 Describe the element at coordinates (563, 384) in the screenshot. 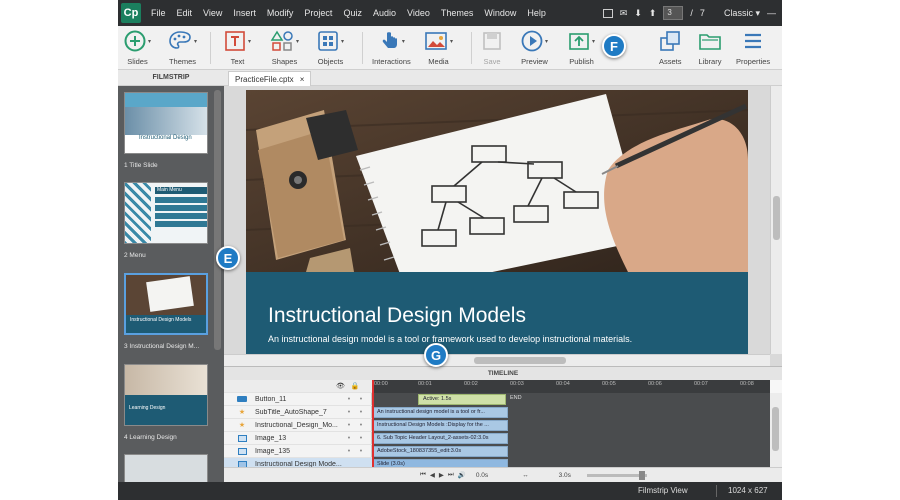

I see `ruler-tick: 00:04` at that location.